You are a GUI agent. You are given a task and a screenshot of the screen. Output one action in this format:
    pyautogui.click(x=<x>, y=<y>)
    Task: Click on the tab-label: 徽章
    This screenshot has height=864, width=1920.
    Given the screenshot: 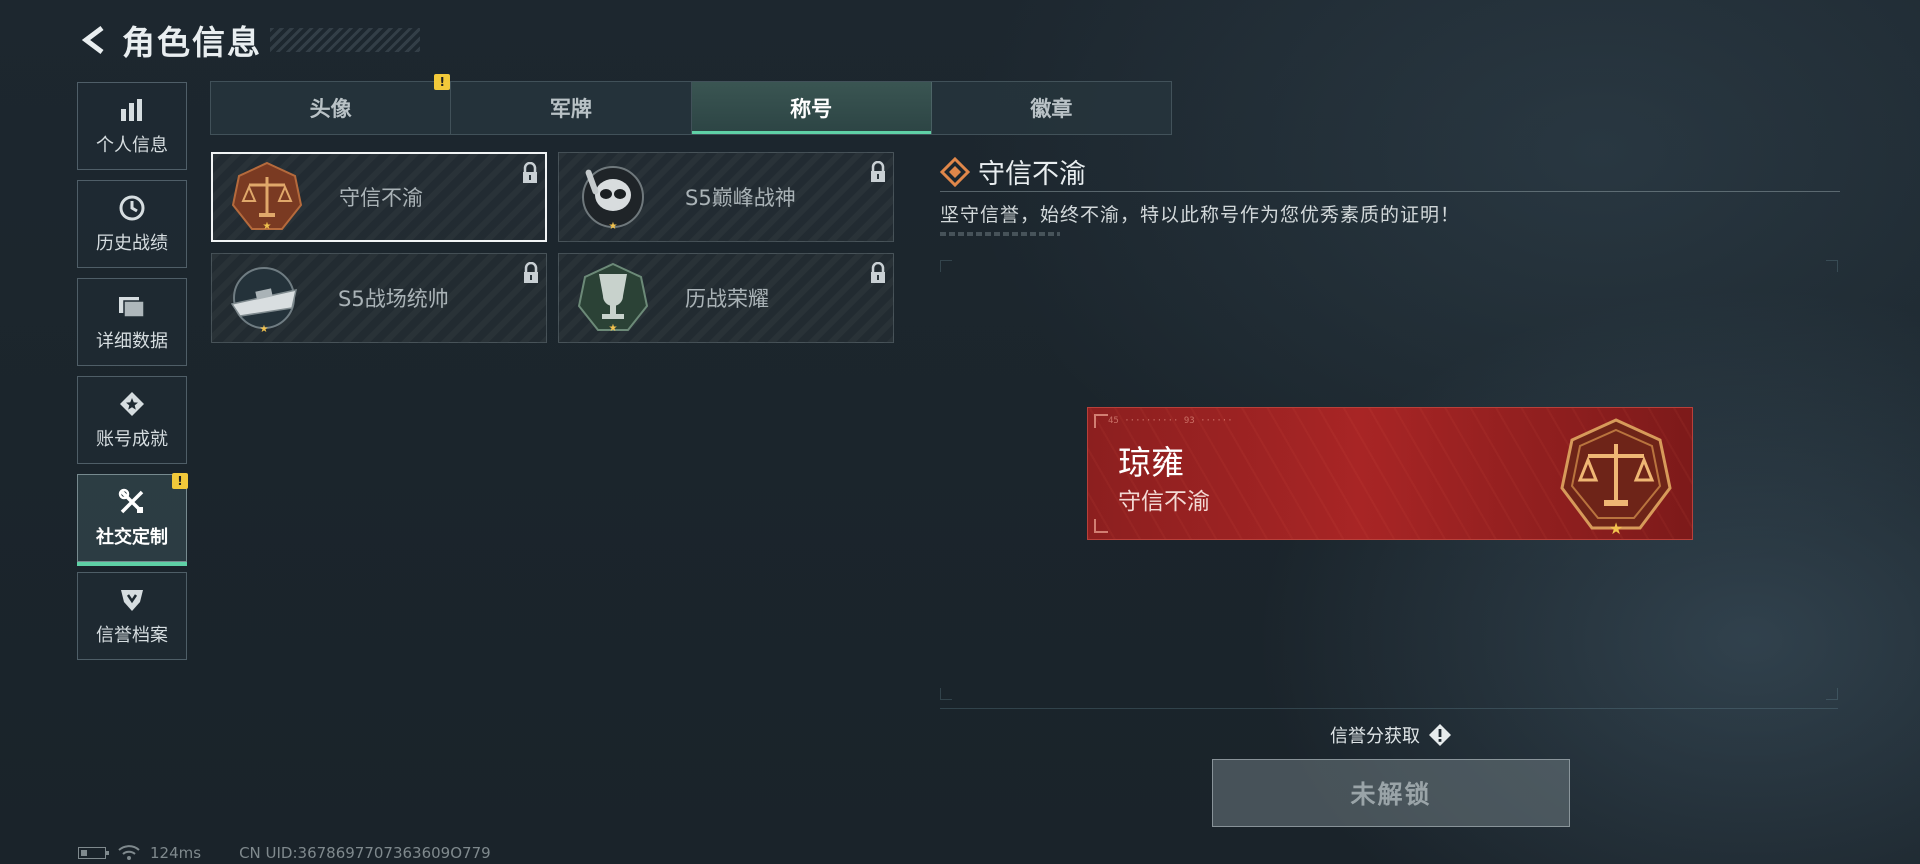 What is the action you would take?
    pyautogui.click(x=1051, y=109)
    